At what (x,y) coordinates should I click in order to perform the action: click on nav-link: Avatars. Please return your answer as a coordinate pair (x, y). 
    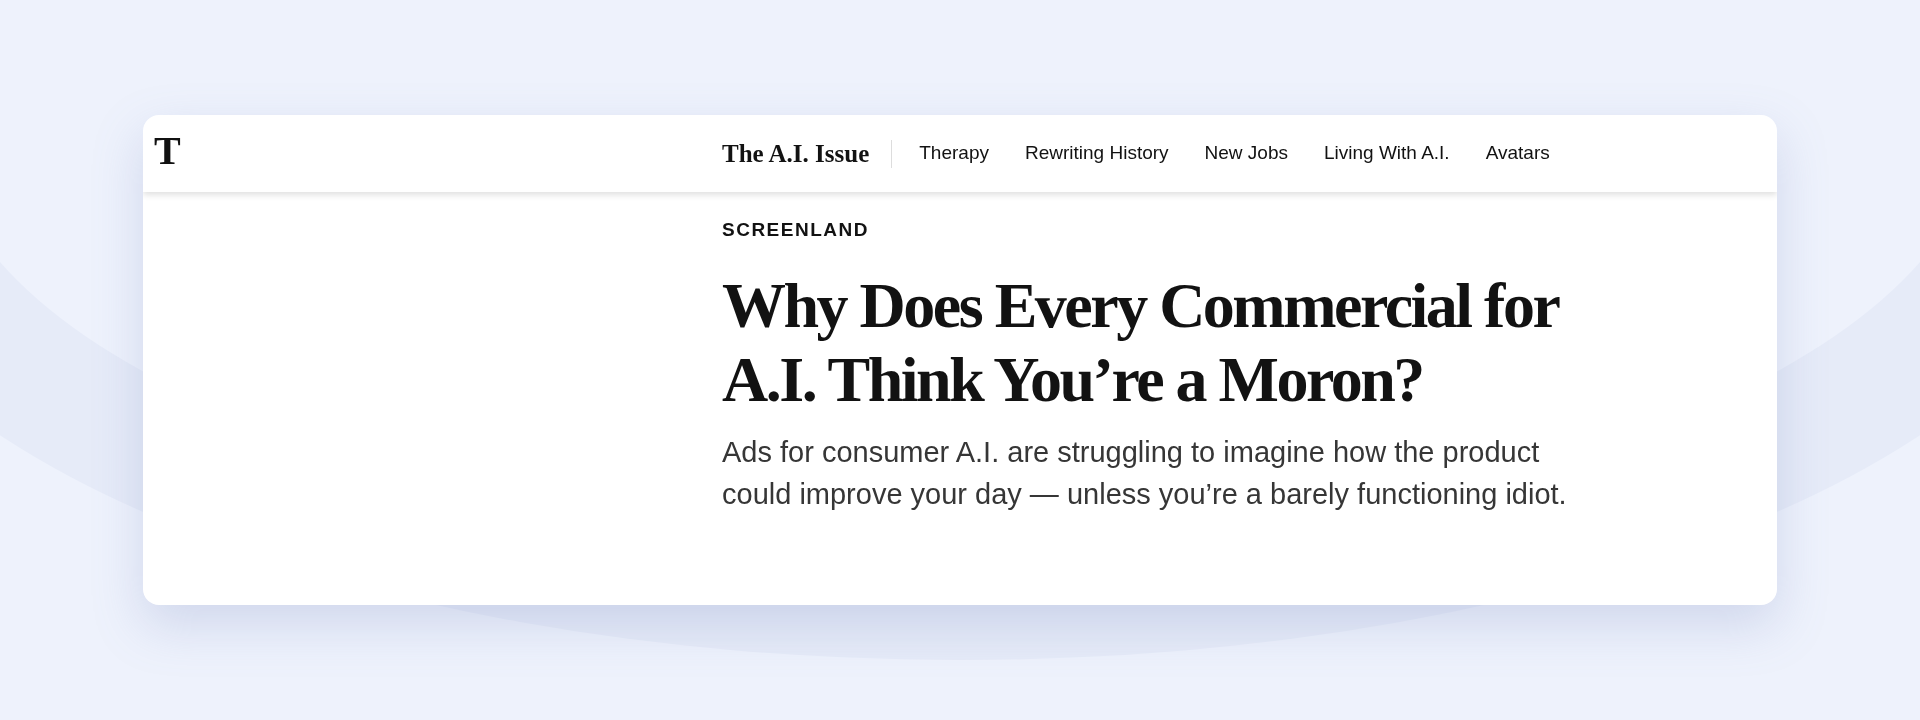
    Looking at the image, I should click on (1517, 153).